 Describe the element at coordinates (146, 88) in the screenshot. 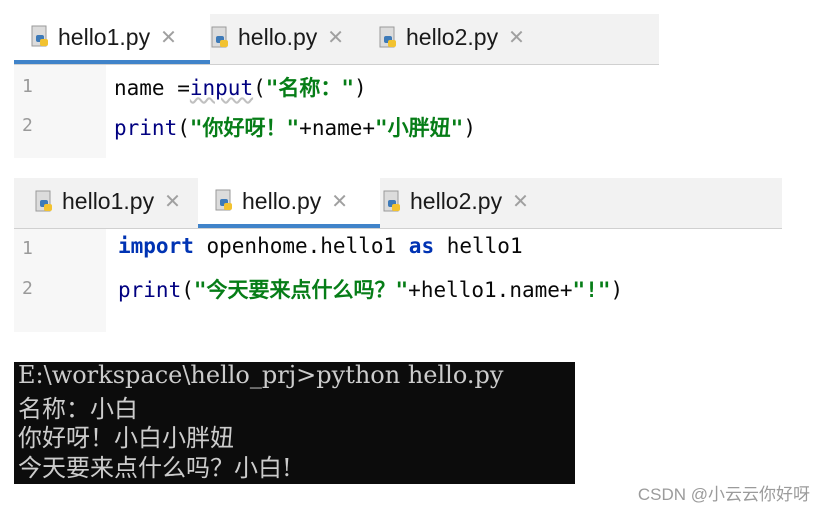

I see `code-token: name` at that location.